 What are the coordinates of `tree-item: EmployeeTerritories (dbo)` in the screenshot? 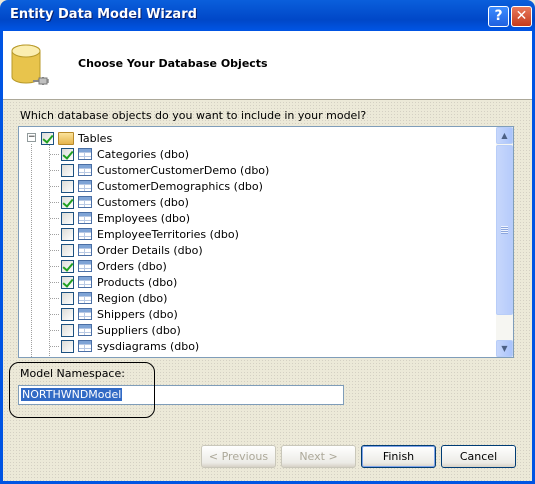 It's located at (150, 234).